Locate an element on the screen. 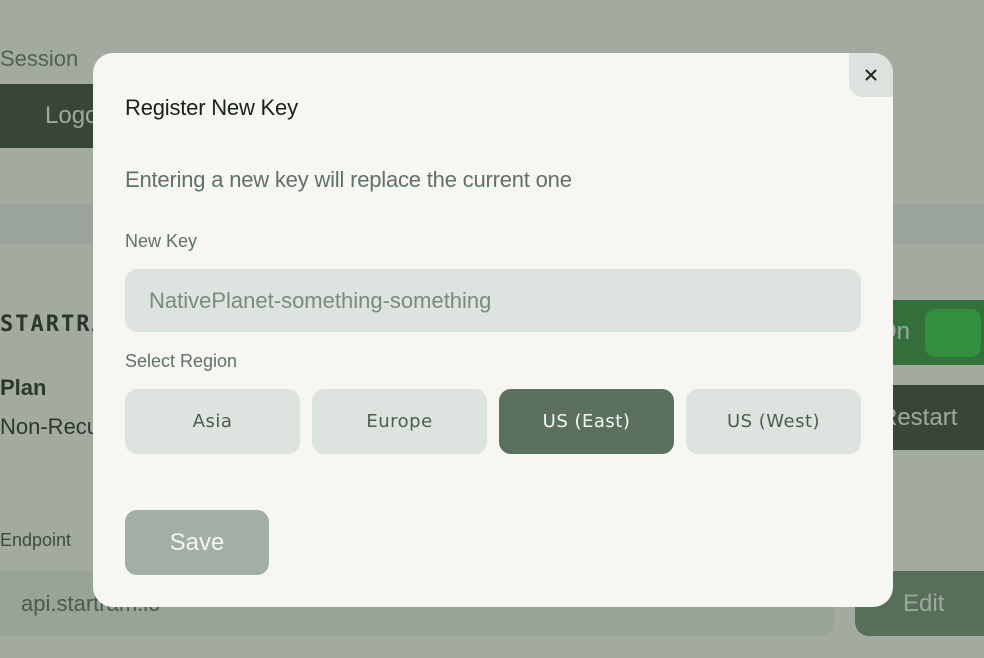  region-selector: Asia Europe US (East) US (West) is located at coordinates (493, 421).